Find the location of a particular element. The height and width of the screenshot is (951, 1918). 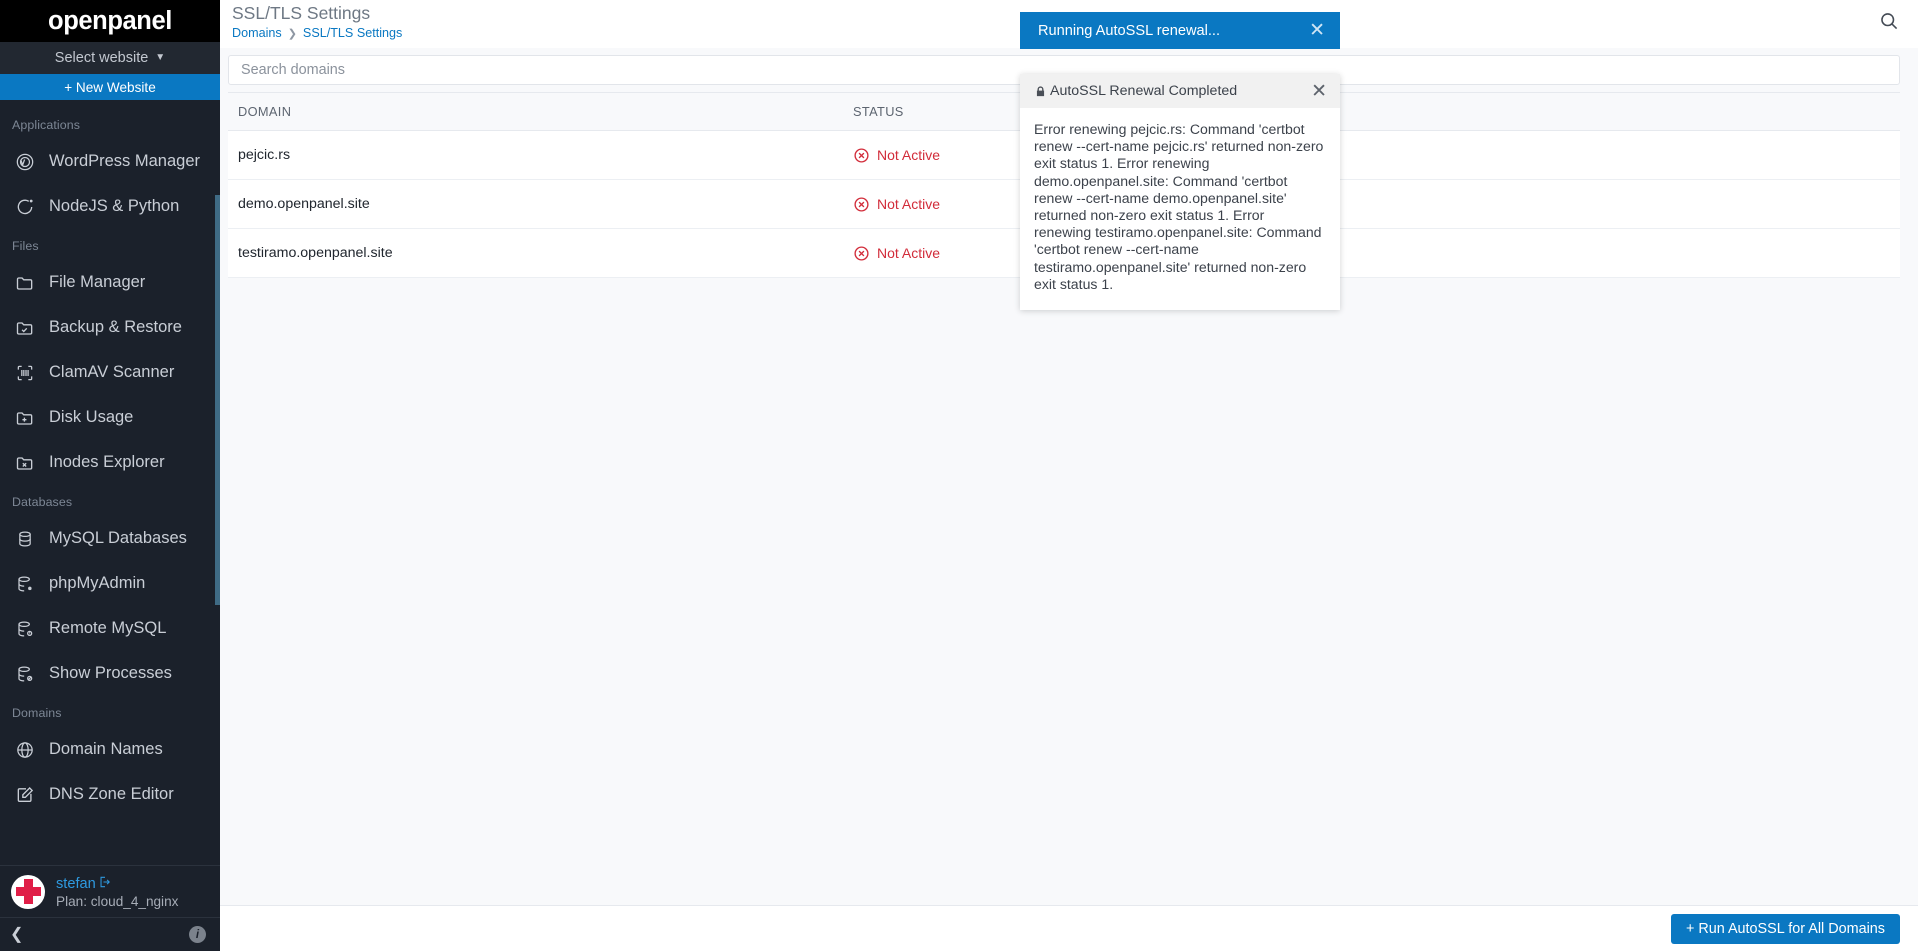

user-name-label: stefan is located at coordinates (76, 883).